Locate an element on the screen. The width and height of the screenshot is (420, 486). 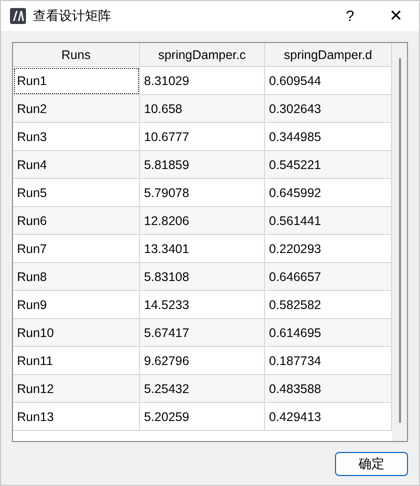
column-header: springDamper.d is located at coordinates (328, 55).